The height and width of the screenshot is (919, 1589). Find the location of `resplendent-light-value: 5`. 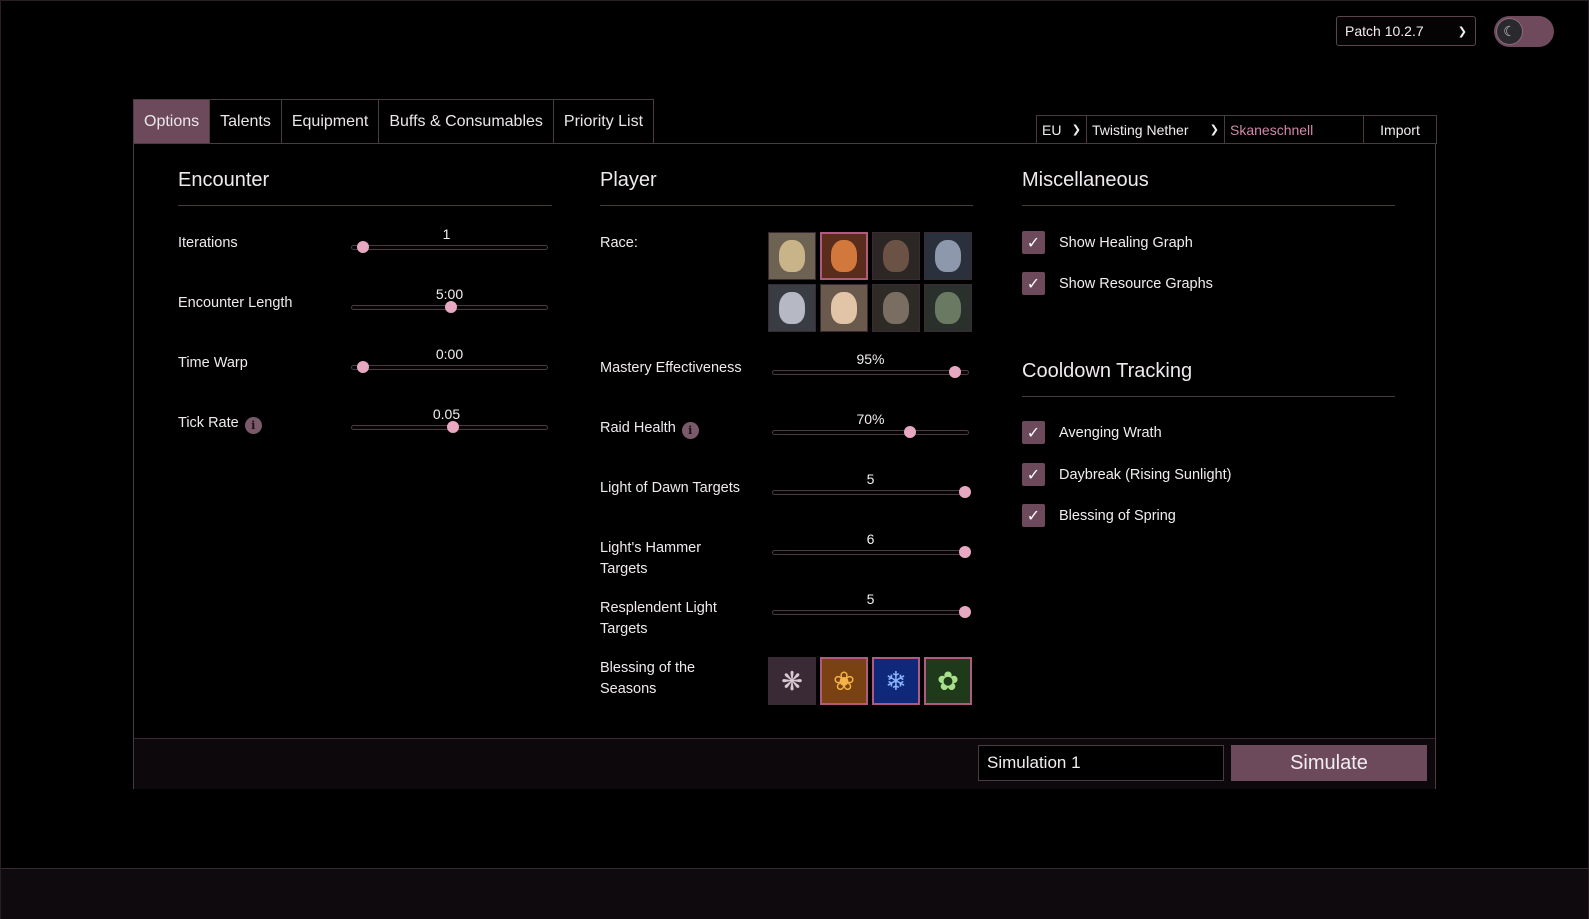

resplendent-light-value: 5 is located at coordinates (870, 599).